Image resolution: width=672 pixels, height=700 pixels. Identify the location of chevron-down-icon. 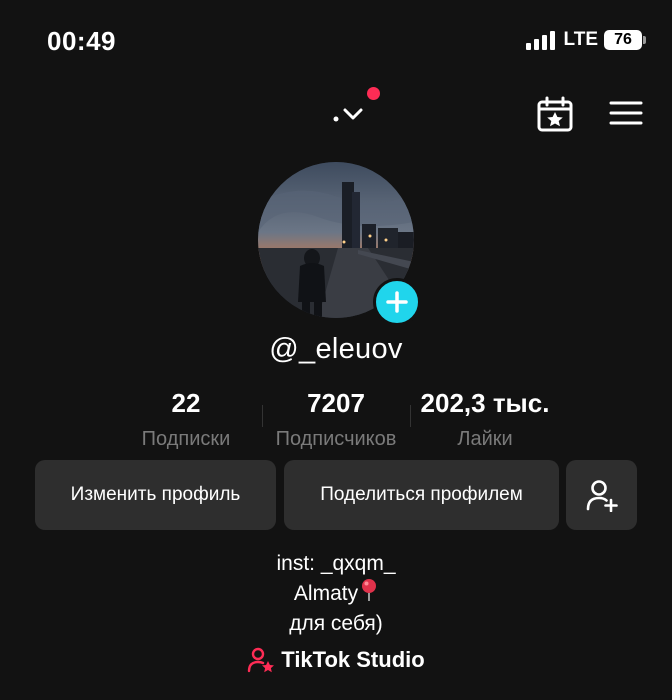
(348, 115).